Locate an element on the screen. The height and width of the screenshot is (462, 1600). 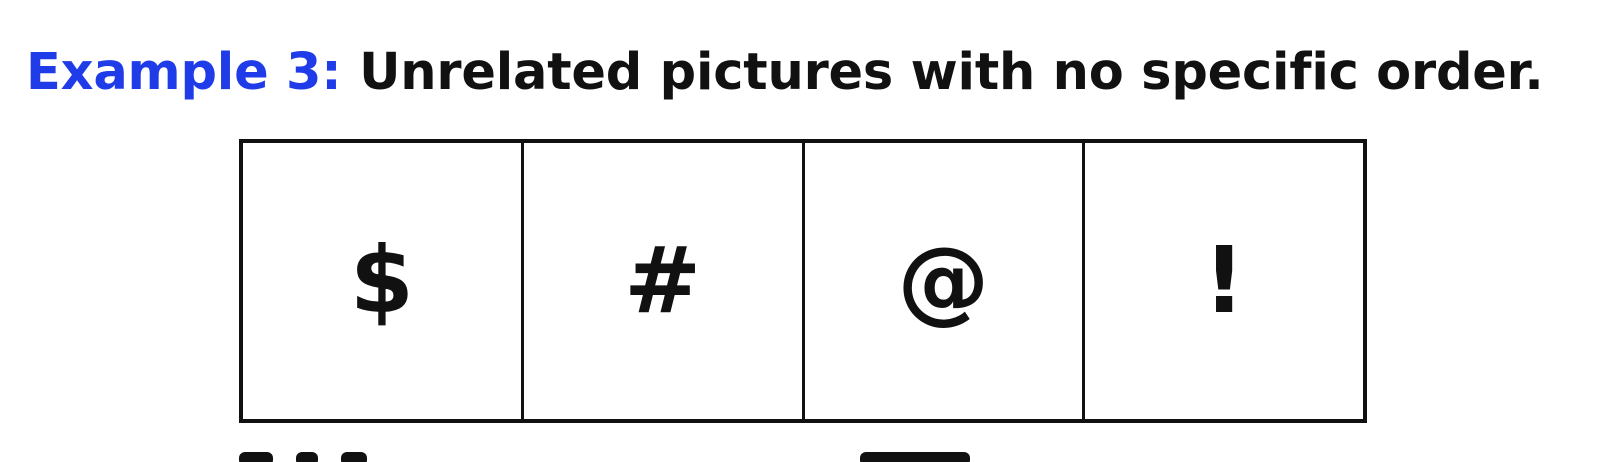
panel-1: $ is located at coordinates (383, 281).